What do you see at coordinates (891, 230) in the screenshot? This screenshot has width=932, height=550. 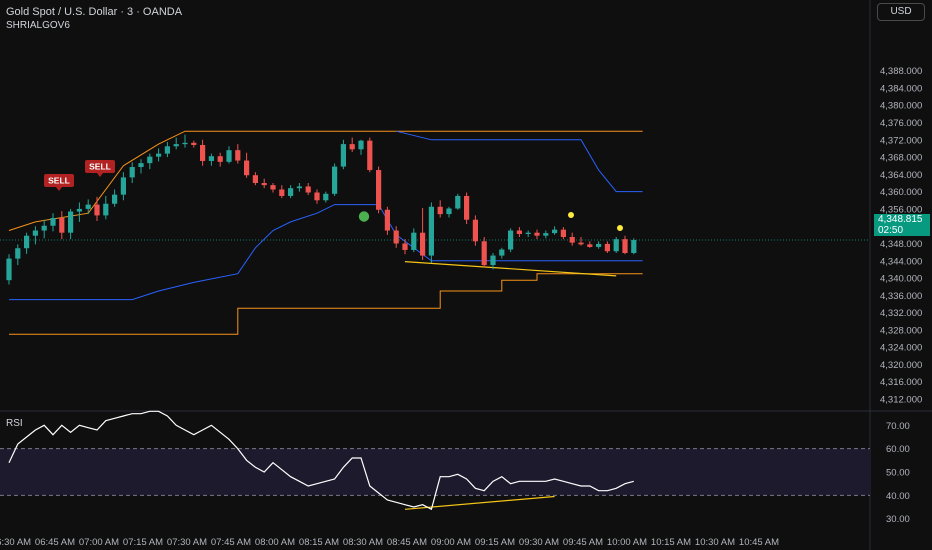 I see `bar-countdown: 02:50` at bounding box center [891, 230].